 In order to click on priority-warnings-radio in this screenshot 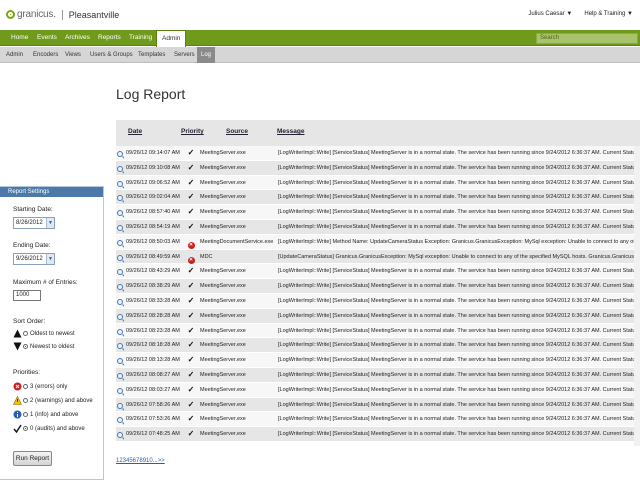, I will do `click(25, 400)`.